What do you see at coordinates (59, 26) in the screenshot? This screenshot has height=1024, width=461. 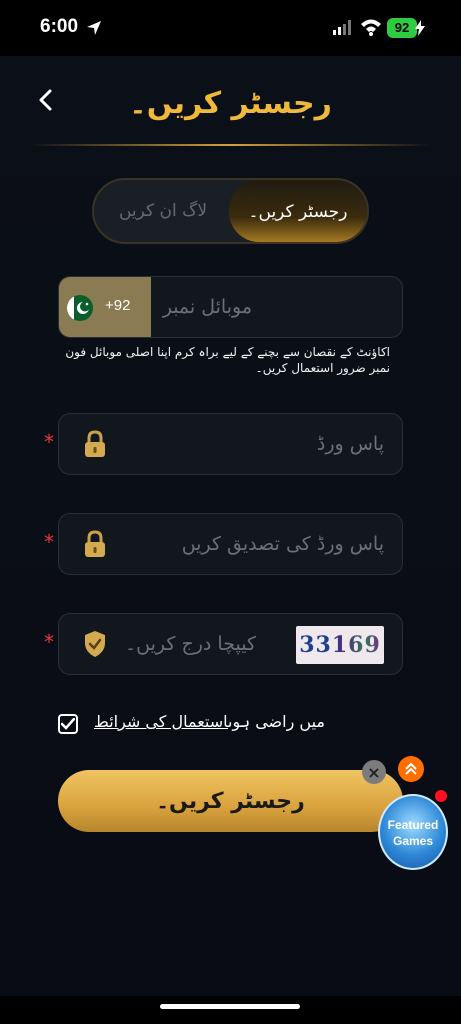 I see `status-time: 6:00` at bounding box center [59, 26].